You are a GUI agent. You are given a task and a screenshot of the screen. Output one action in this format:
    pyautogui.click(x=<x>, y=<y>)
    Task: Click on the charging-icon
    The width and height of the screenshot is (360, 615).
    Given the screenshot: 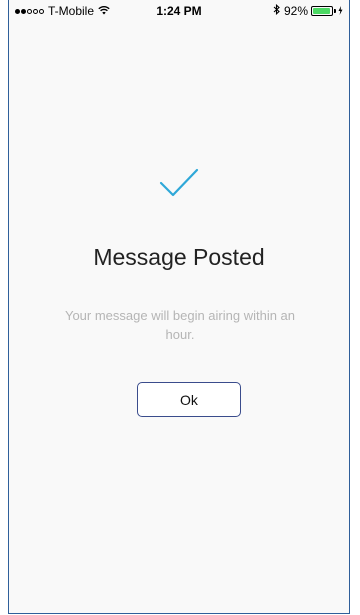 What is the action you would take?
    pyautogui.click(x=340, y=11)
    